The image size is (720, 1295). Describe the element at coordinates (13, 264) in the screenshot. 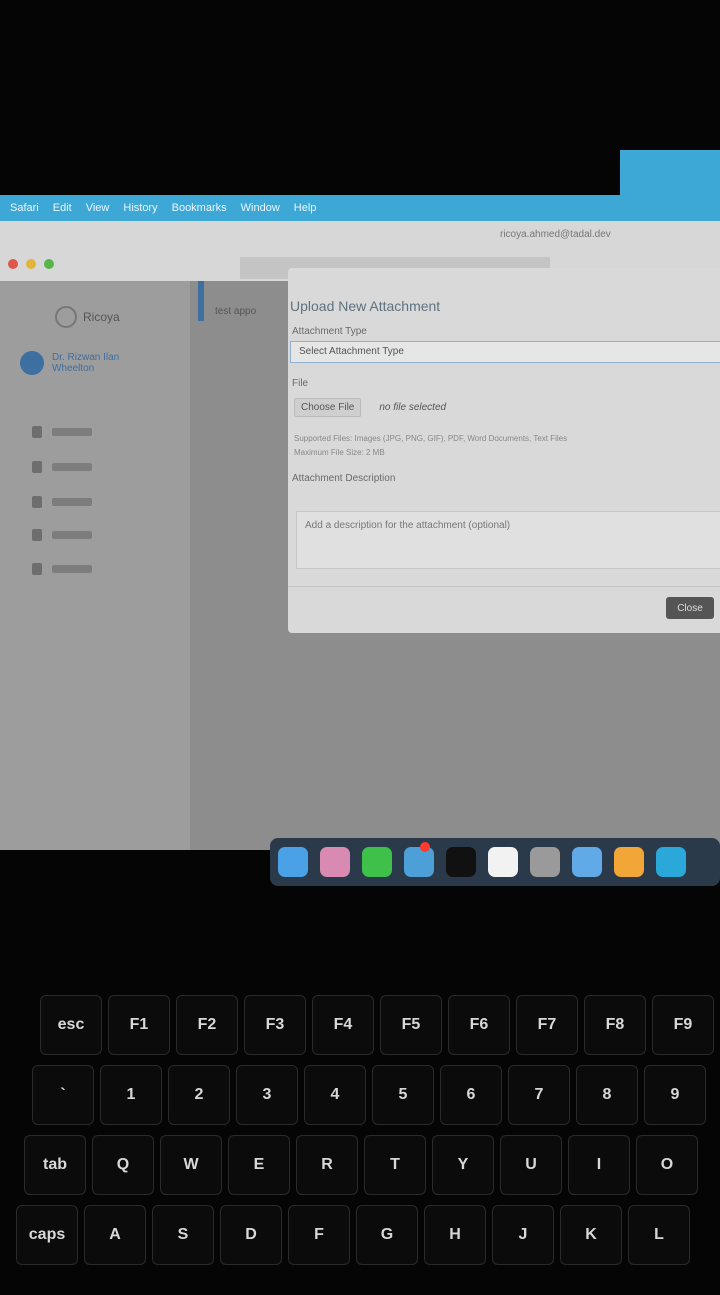

I see `close-window-button` at that location.